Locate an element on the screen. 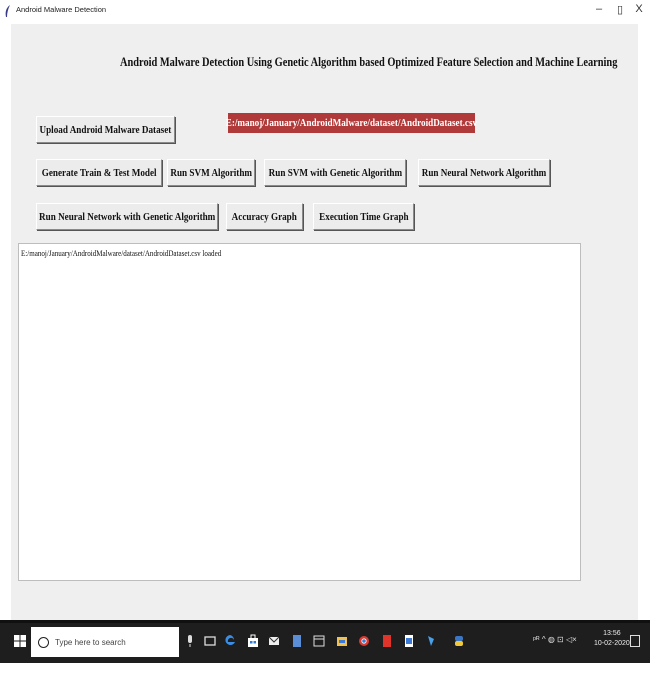 Image resolution: width=650 pixels, height=681 pixels. close-button: X is located at coordinates (639, 9).